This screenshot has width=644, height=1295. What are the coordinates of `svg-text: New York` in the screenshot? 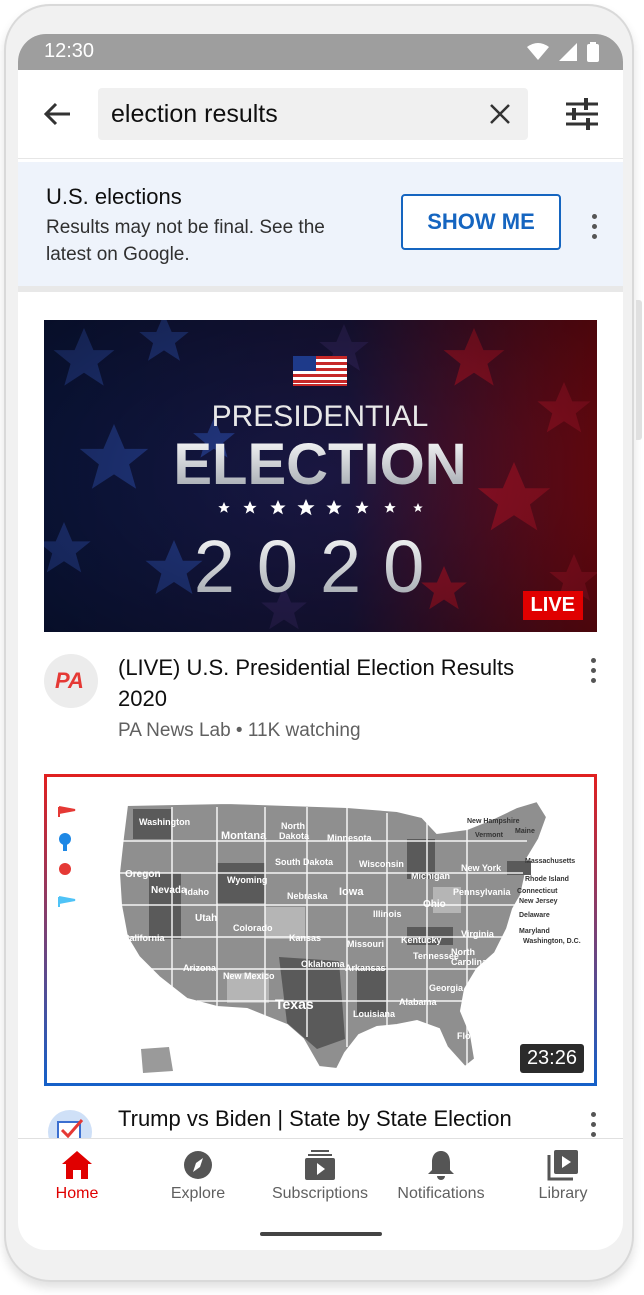 It's located at (481, 868).